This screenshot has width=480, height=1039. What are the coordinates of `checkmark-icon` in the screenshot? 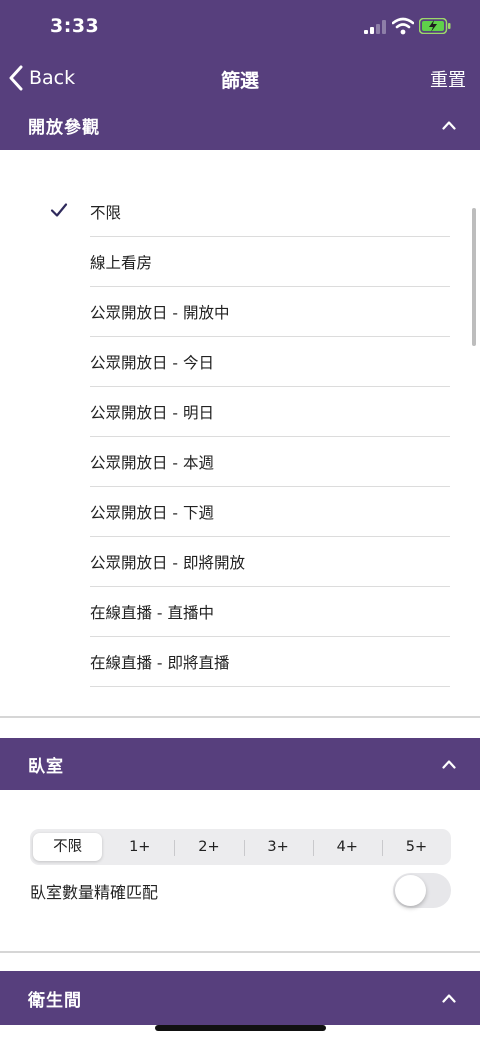 It's located at (59, 210).